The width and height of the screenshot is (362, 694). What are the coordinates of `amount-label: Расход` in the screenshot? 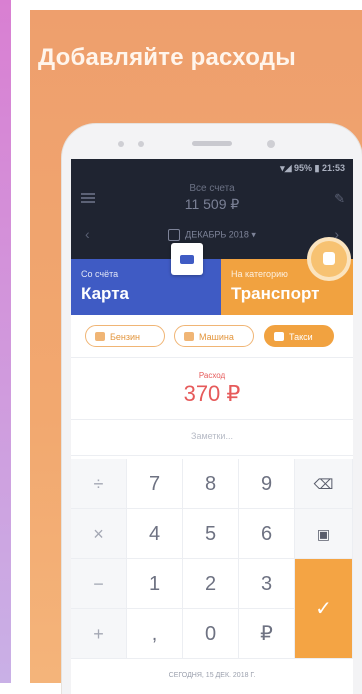 It's located at (212, 375).